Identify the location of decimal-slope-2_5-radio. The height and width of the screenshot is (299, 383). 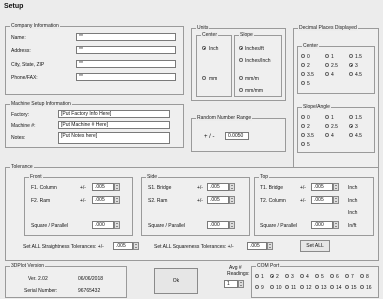
(327, 126).